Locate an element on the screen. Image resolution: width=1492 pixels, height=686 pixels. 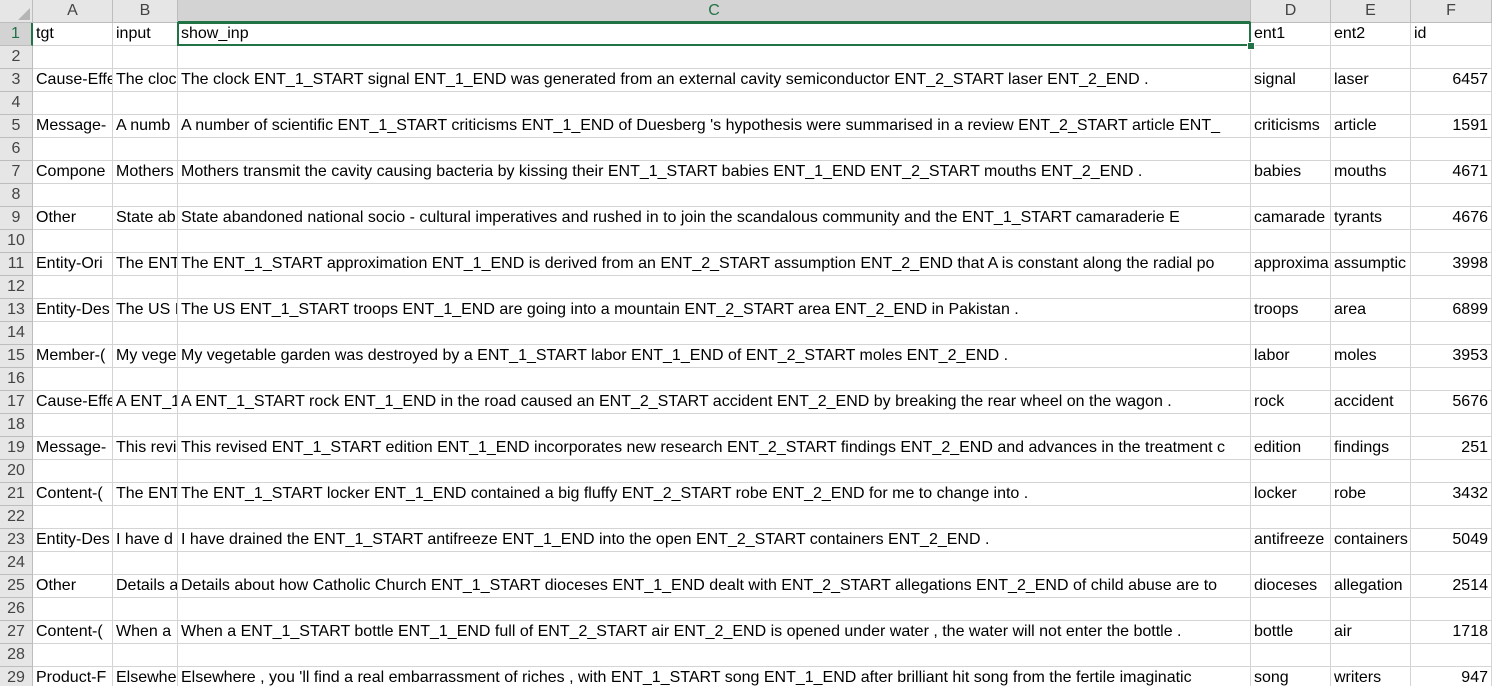
cell-D7: babies is located at coordinates (1291, 172).